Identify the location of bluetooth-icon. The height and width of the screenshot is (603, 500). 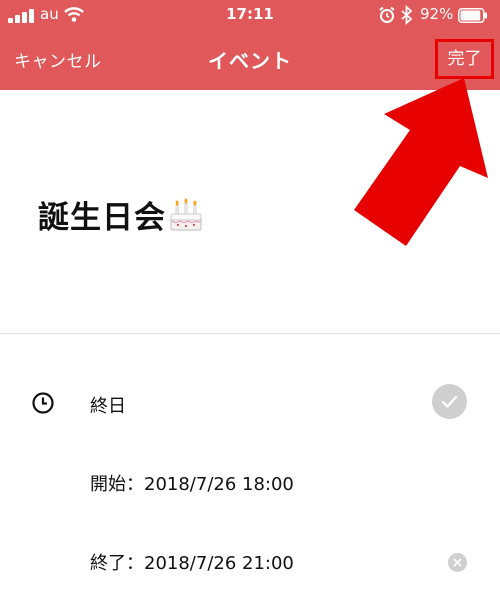
(407, 15).